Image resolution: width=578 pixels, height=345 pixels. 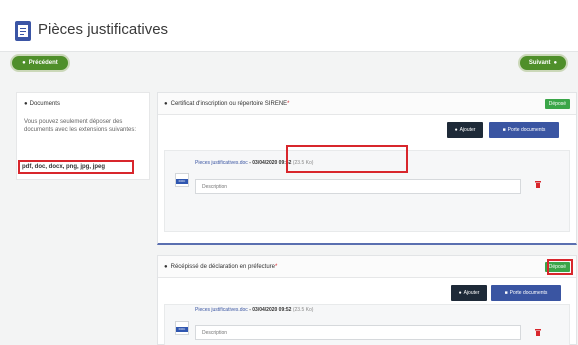 What do you see at coordinates (103, 29) in the screenshot?
I see `page-title: Pièces justificatives` at bounding box center [103, 29].